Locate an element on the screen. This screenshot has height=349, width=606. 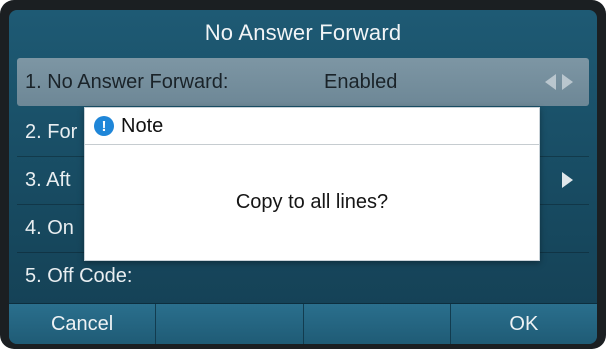
dialog-message-text: Copy to all lines? is located at coordinates (312, 202).